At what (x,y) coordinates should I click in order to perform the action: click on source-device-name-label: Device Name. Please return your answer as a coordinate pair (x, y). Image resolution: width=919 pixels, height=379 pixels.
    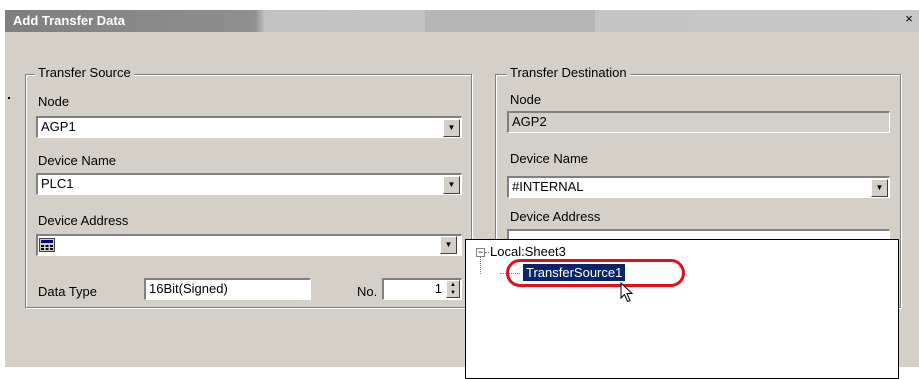
    Looking at the image, I should click on (77, 160).